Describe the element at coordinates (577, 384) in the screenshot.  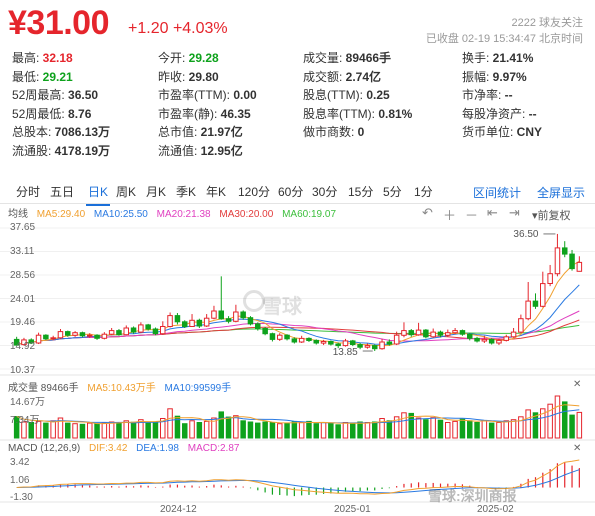
I see `close-volume-icon: ✕` at that location.